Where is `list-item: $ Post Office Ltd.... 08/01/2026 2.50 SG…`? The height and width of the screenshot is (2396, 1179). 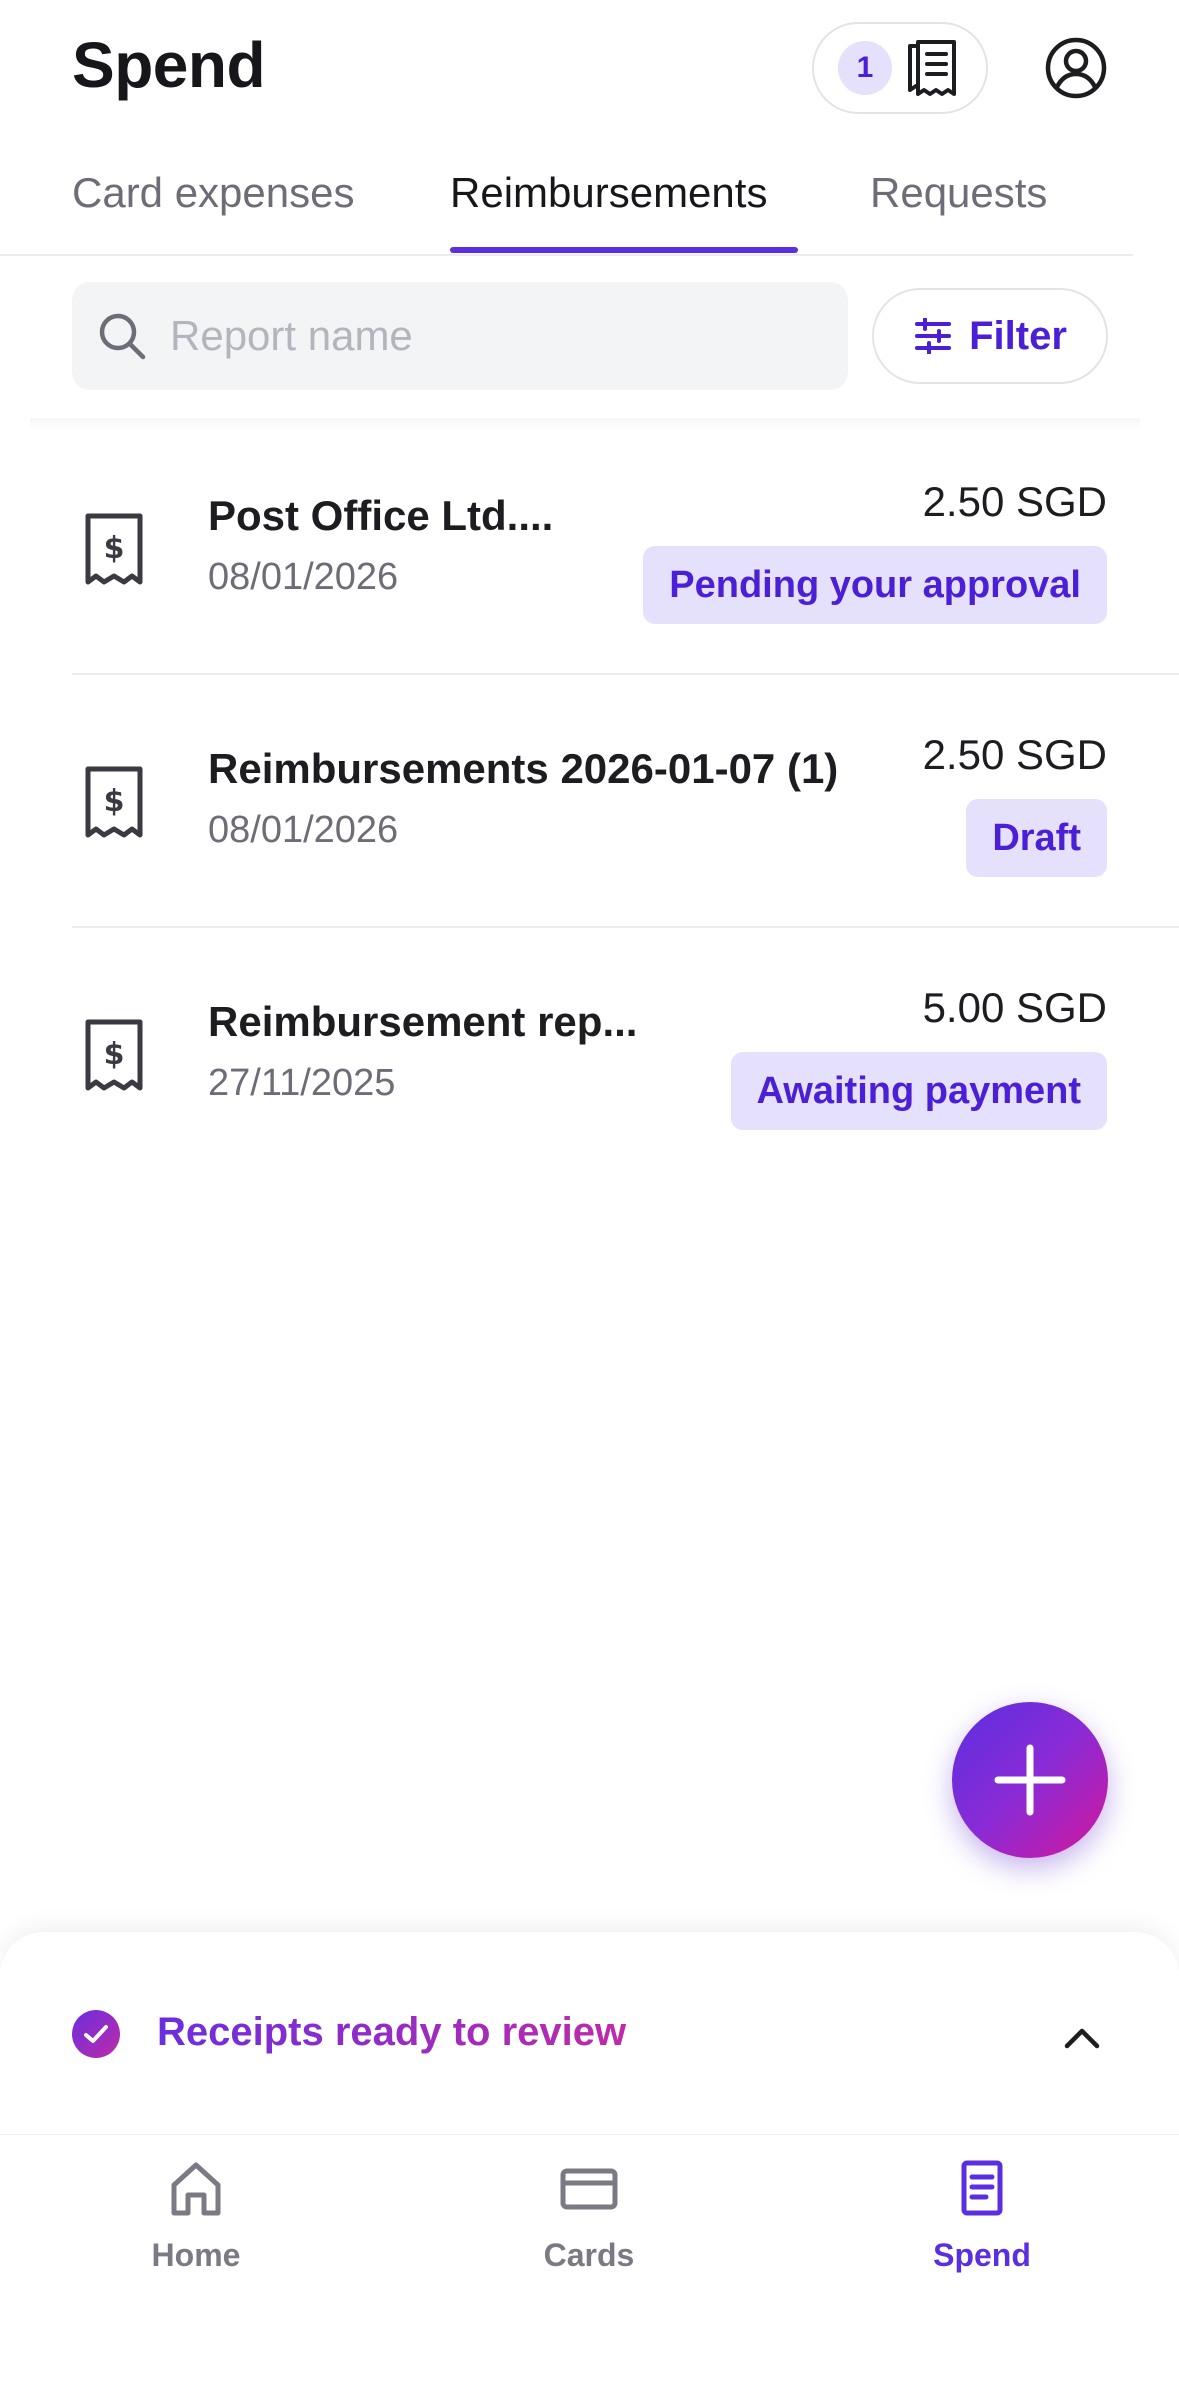
list-item: $ Post Office Ltd.... 08/01/2026 2.50 SG… is located at coordinates (589, 548).